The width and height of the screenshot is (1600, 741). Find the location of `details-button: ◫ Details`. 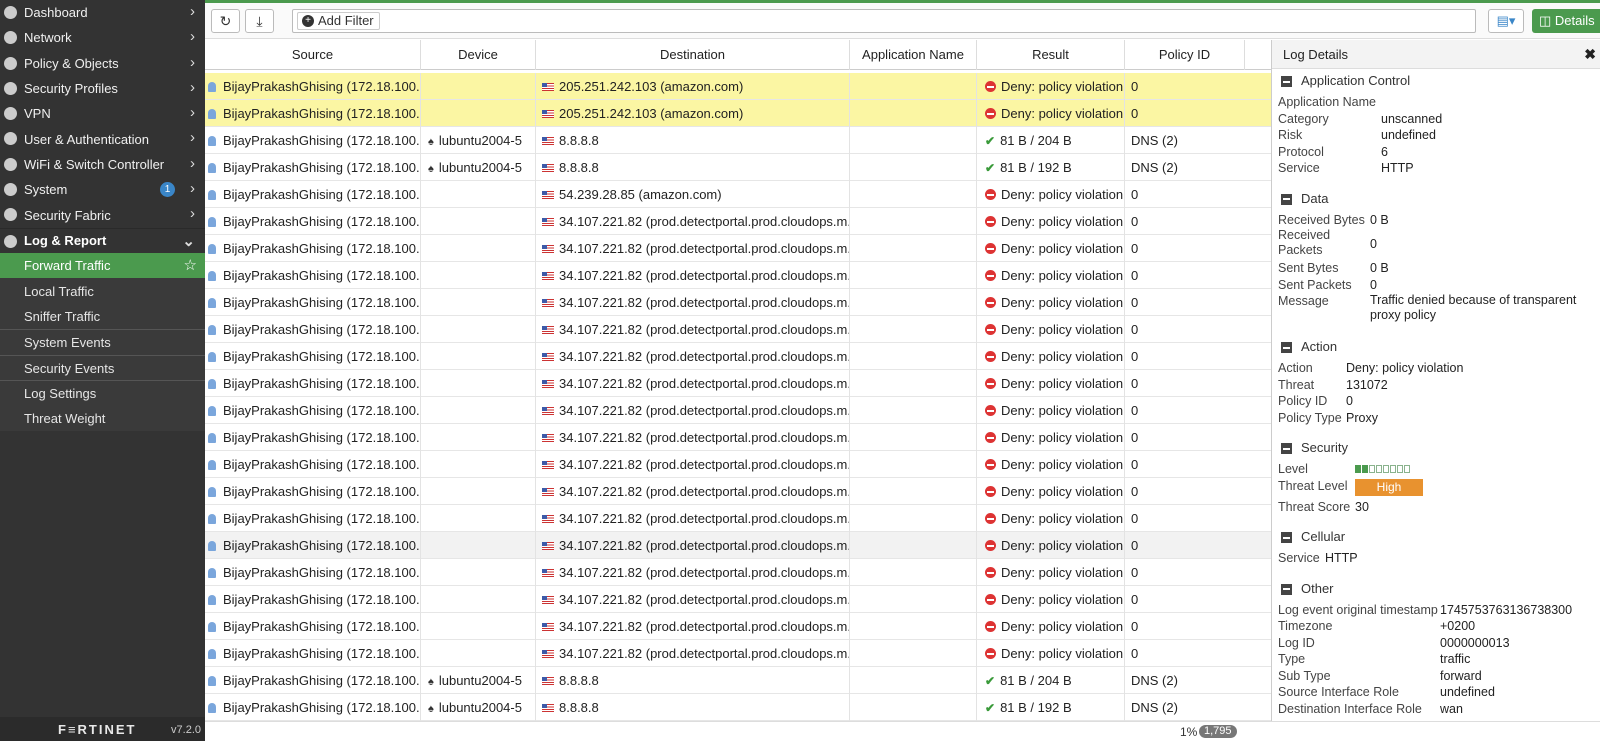

details-button: ◫ Details is located at coordinates (1566, 21).